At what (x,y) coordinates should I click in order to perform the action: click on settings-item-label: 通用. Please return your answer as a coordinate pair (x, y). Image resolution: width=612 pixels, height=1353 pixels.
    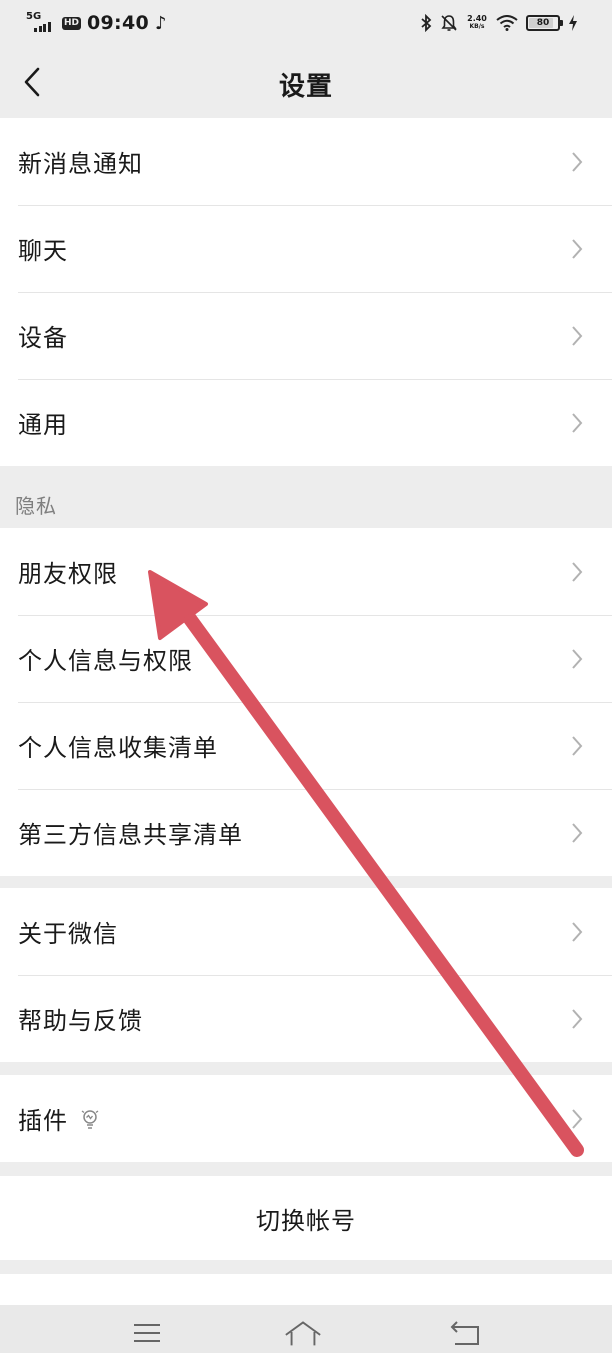
    Looking at the image, I should click on (43, 425).